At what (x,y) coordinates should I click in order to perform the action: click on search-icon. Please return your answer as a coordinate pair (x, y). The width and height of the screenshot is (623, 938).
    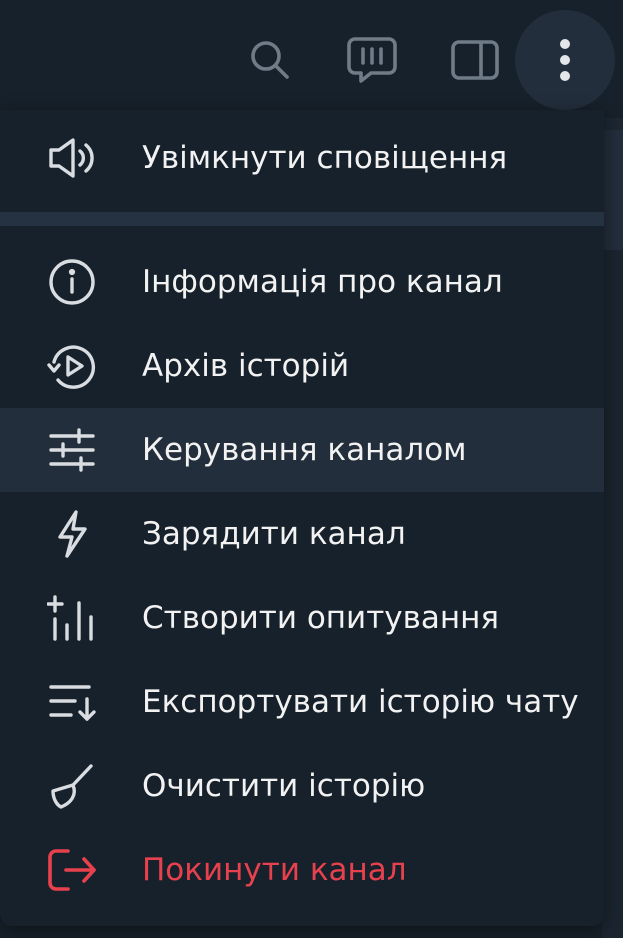
    Looking at the image, I should click on (270, 60).